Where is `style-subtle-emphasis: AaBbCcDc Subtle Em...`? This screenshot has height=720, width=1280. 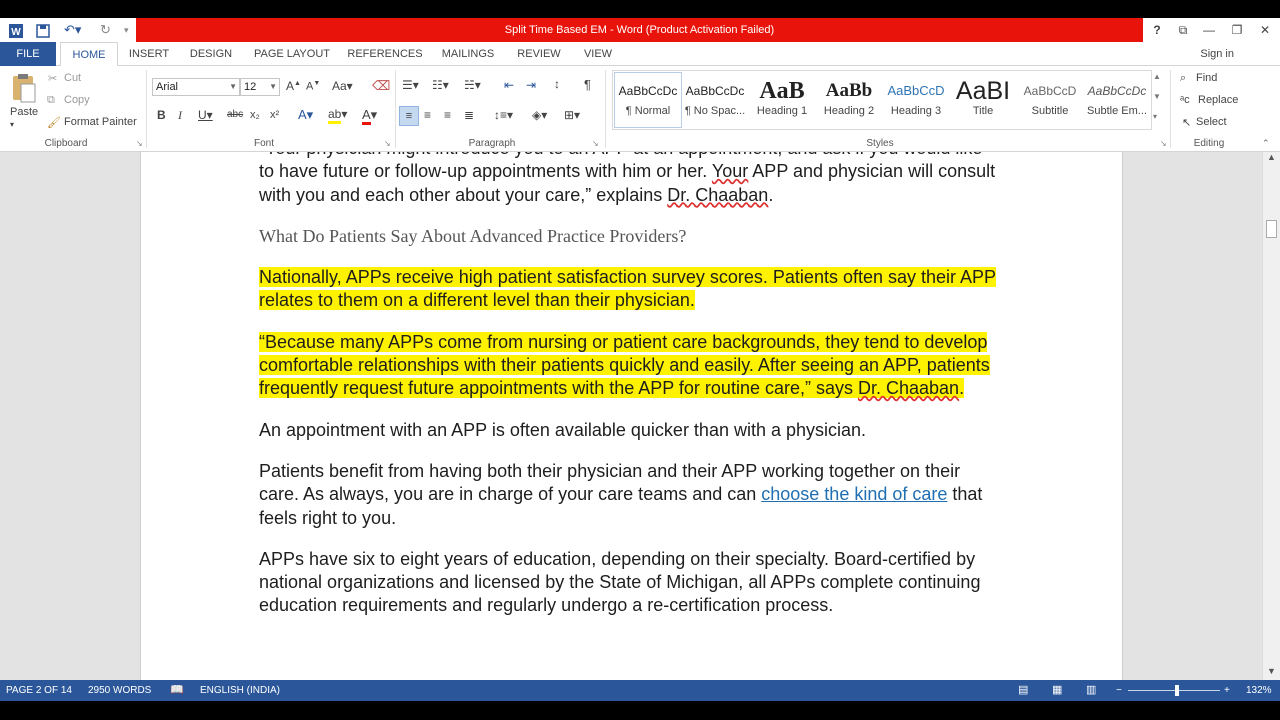 style-subtle-emphasis: AaBbCcDc Subtle Em... is located at coordinates (1117, 100).